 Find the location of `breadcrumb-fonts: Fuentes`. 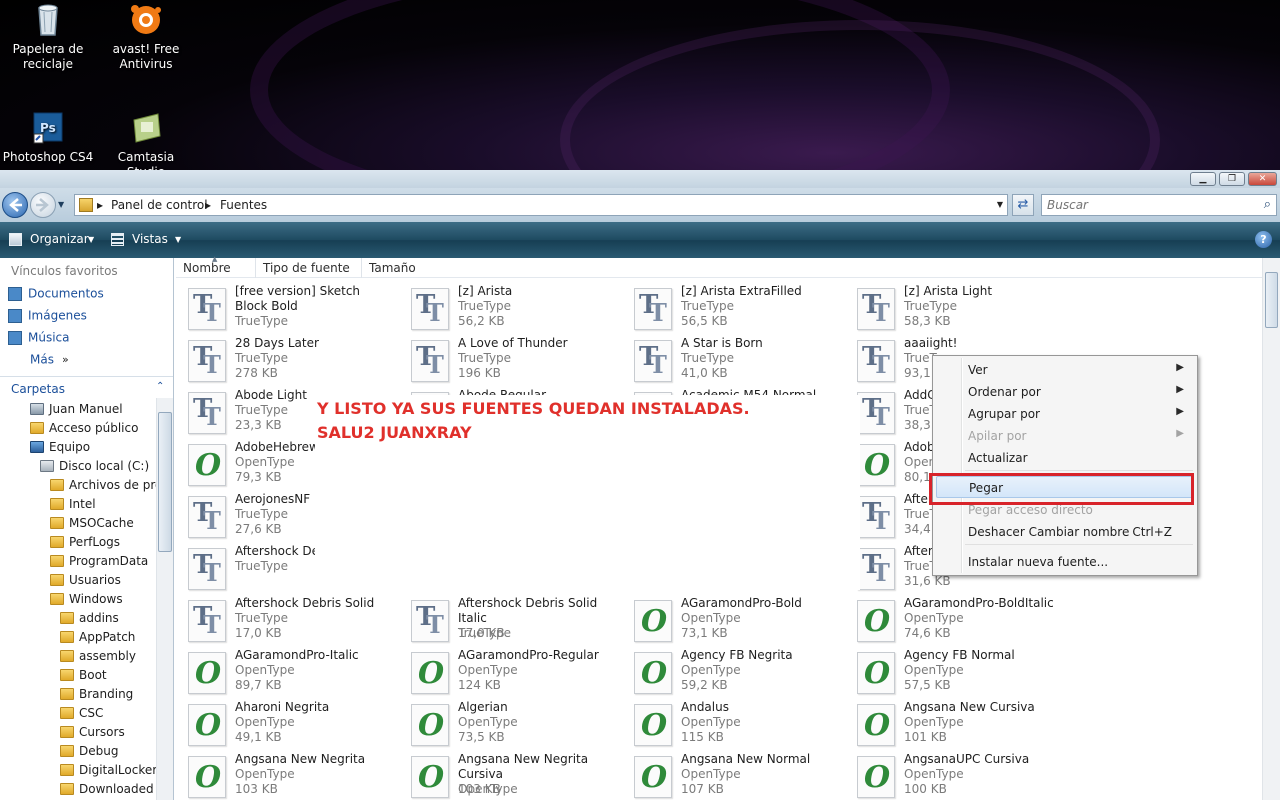

breadcrumb-fonts: Fuentes is located at coordinates (243, 205).